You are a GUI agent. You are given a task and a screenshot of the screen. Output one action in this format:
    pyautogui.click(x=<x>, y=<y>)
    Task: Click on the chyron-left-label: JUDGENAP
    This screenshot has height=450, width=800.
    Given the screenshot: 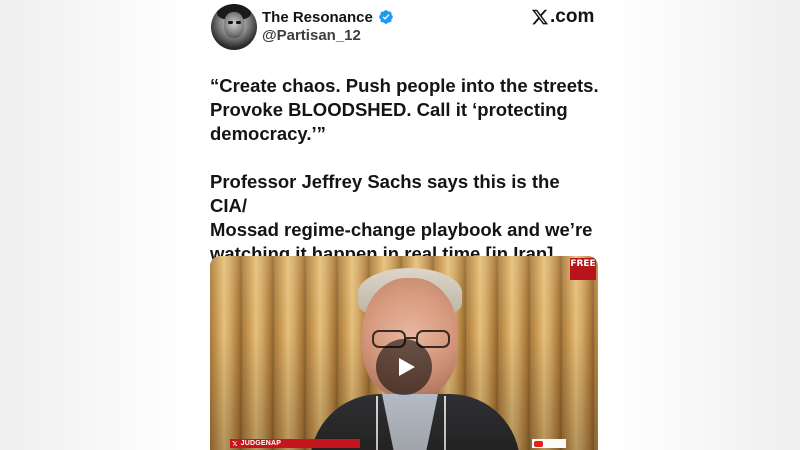 What is the action you would take?
    pyautogui.click(x=261, y=443)
    